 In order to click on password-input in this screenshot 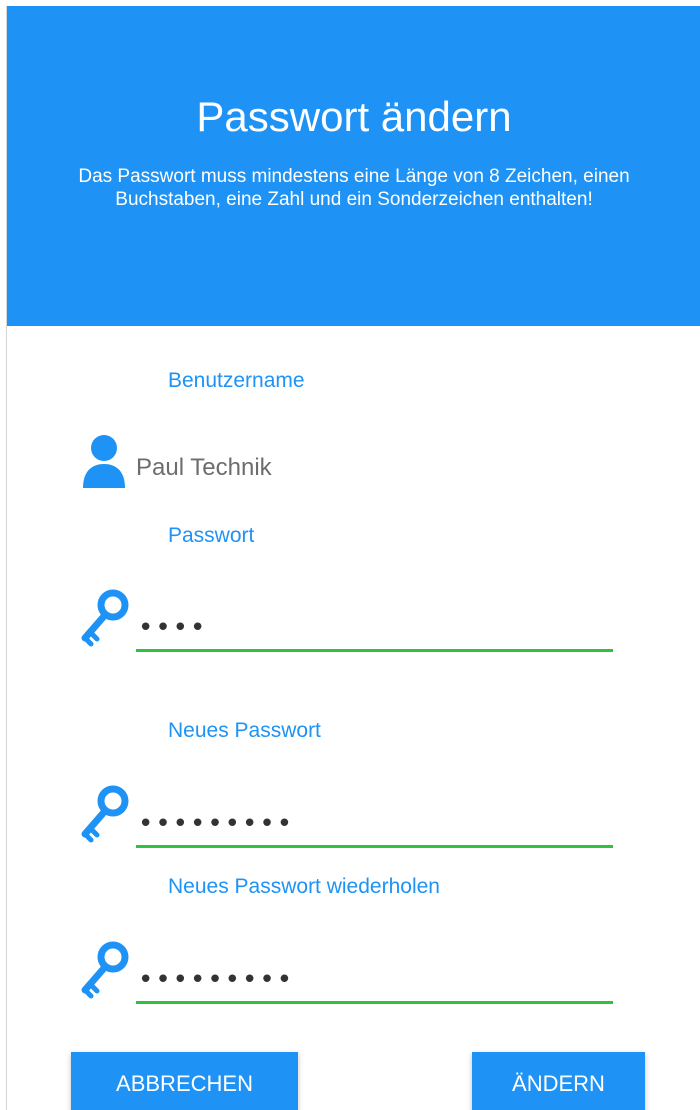, I will do `click(374, 629)`.